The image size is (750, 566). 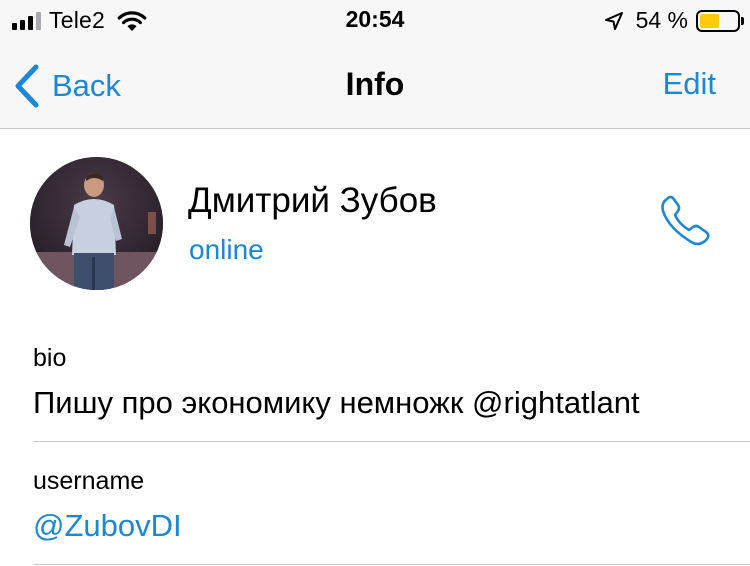 I want to click on status-bar-right: 54 %, so click(x=674, y=20).